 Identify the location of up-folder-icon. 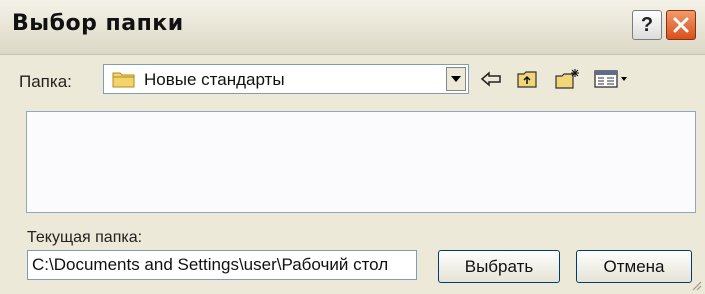
(527, 79).